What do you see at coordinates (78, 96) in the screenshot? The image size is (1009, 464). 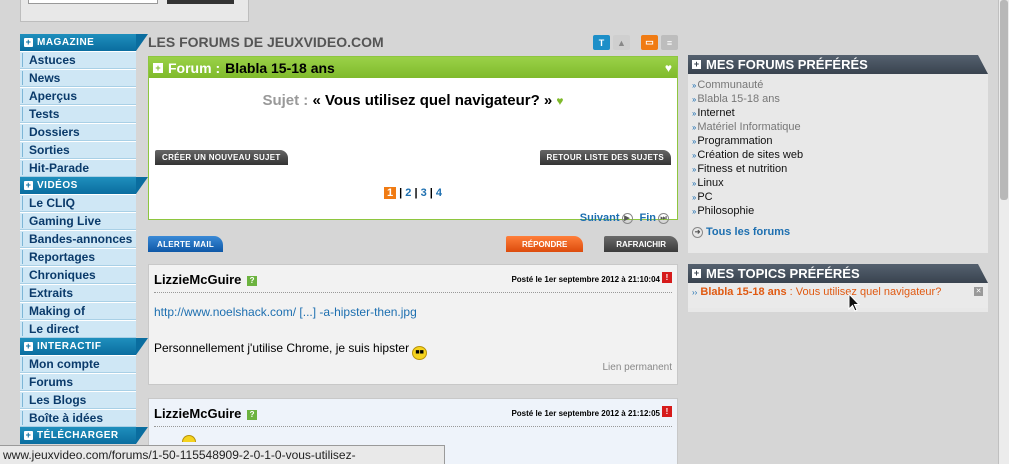 I see `nav-item-apercus: Aperçus` at bounding box center [78, 96].